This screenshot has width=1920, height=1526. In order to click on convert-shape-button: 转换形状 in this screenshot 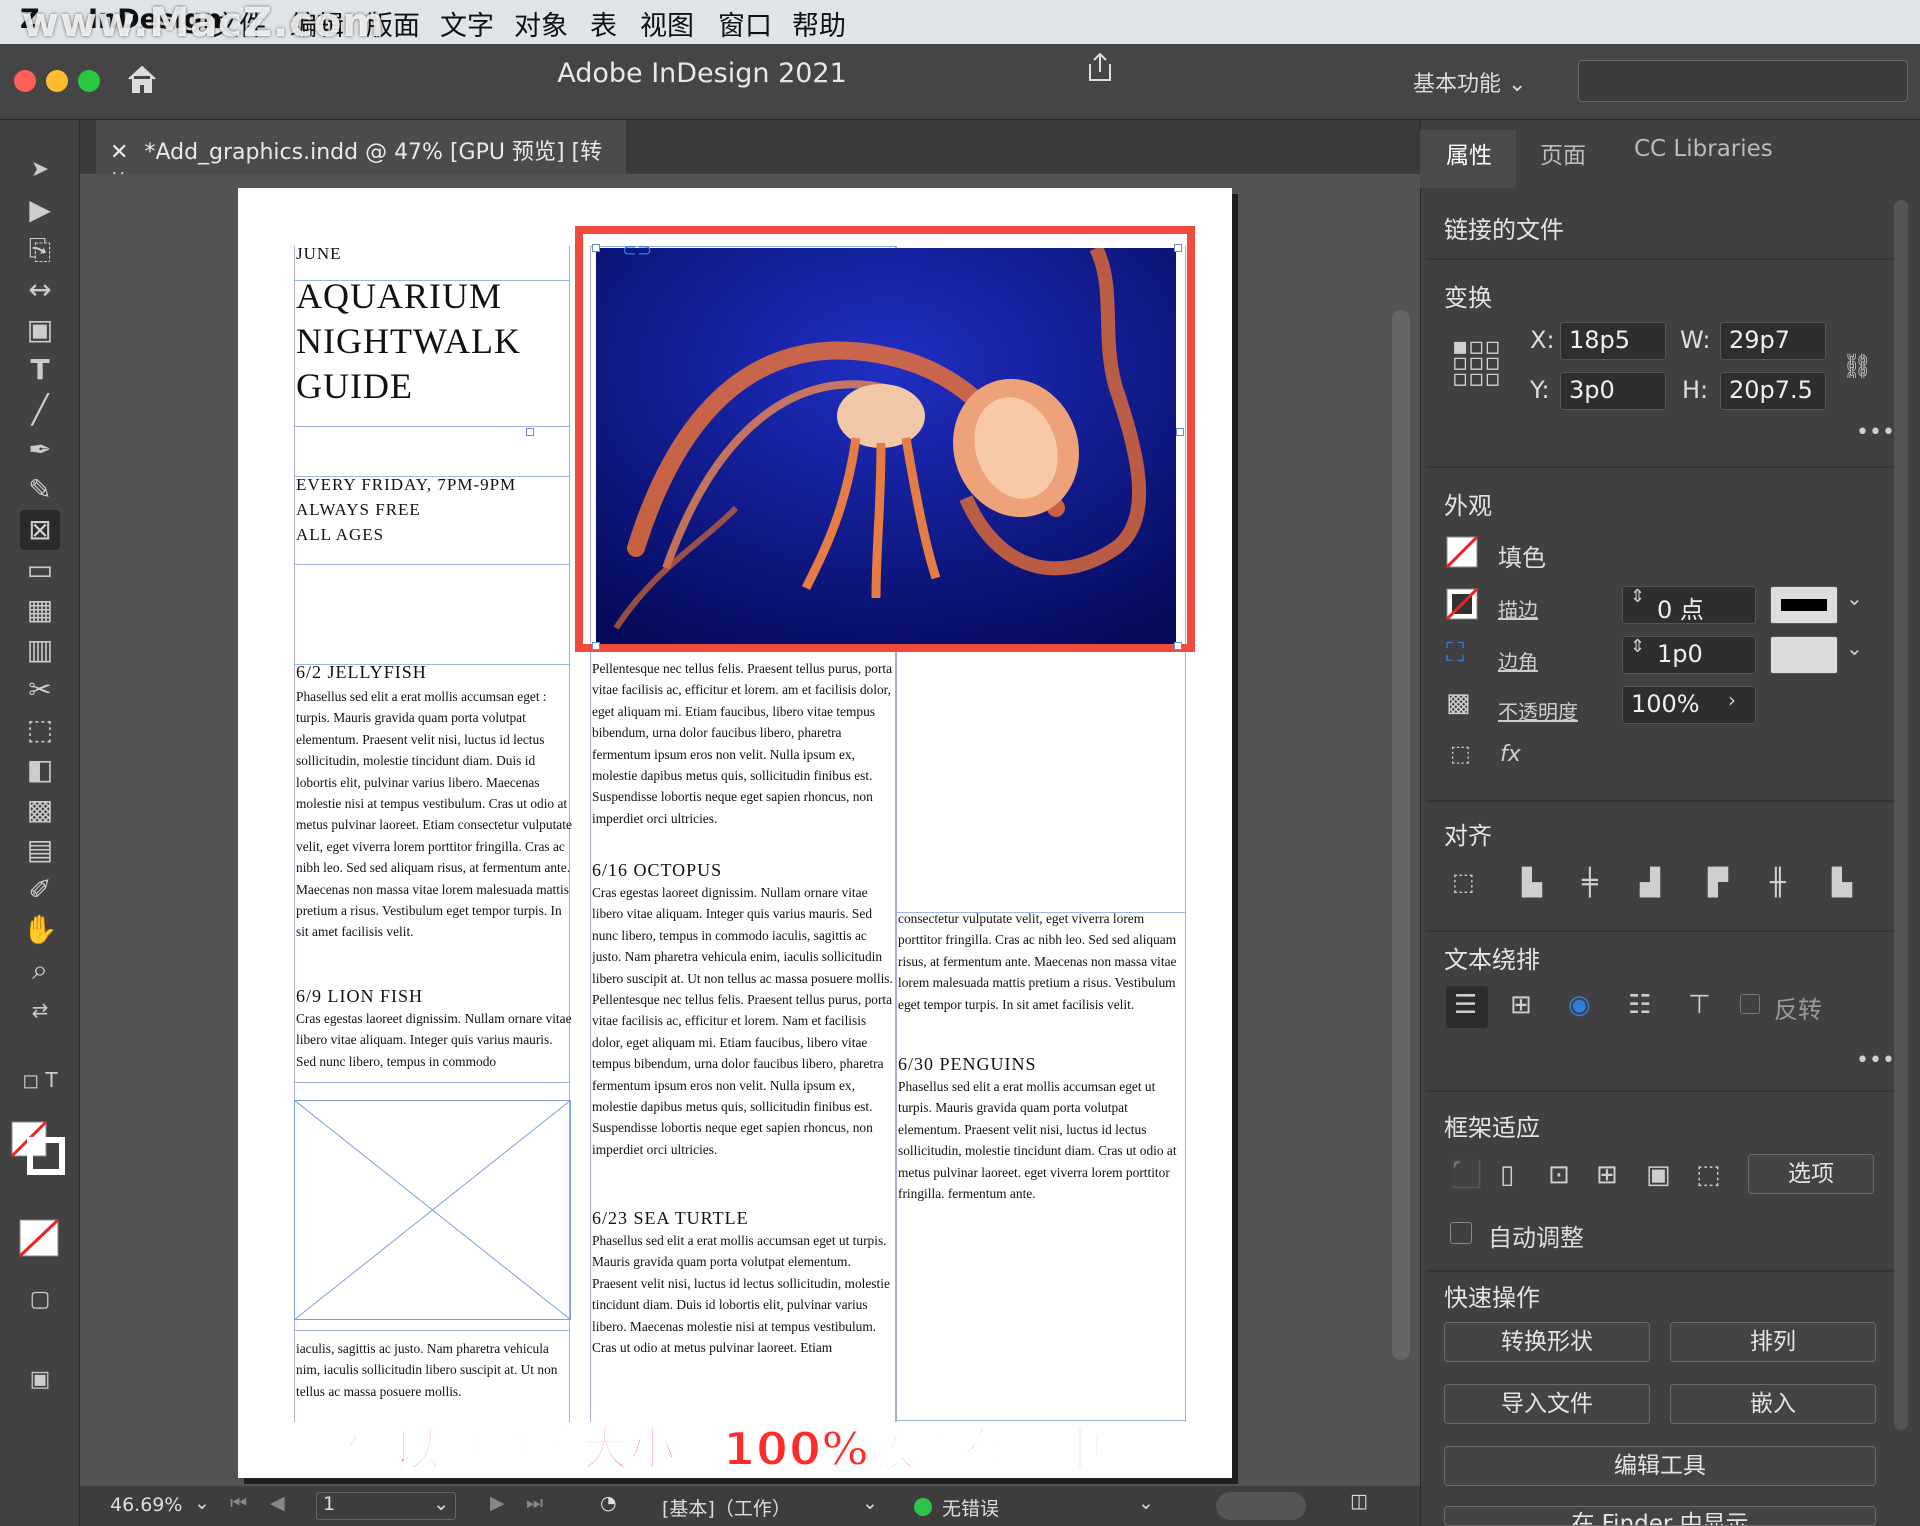, I will do `click(1547, 1342)`.